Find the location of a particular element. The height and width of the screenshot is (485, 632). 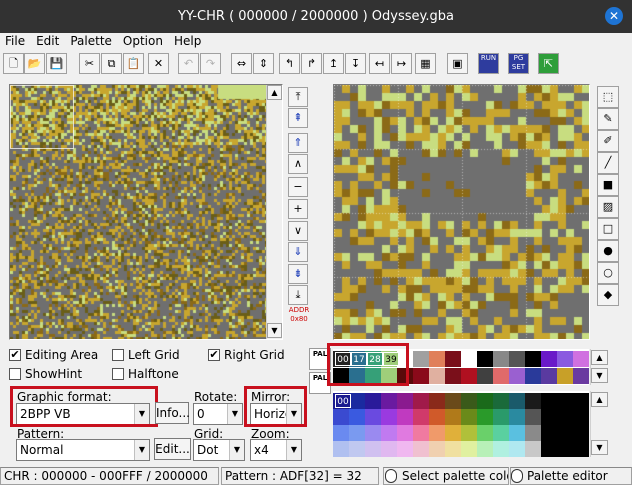

undo-icon: ↶ is located at coordinates (188, 63).